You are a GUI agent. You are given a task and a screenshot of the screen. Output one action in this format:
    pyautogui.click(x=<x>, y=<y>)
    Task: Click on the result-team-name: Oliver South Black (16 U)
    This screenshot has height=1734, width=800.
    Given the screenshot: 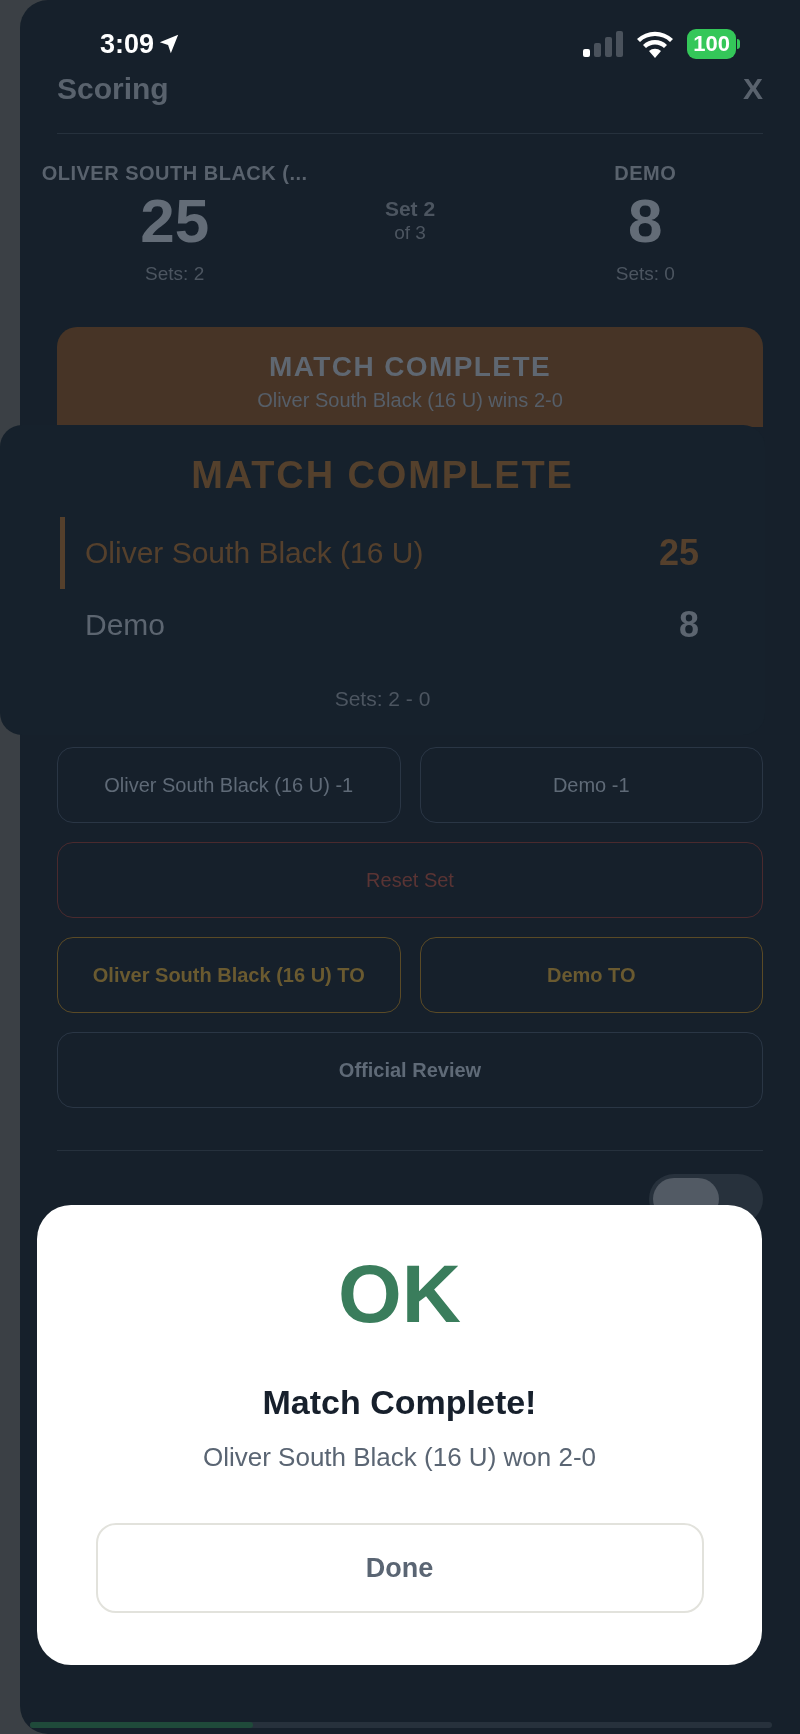 What is the action you would take?
    pyautogui.click(x=254, y=553)
    